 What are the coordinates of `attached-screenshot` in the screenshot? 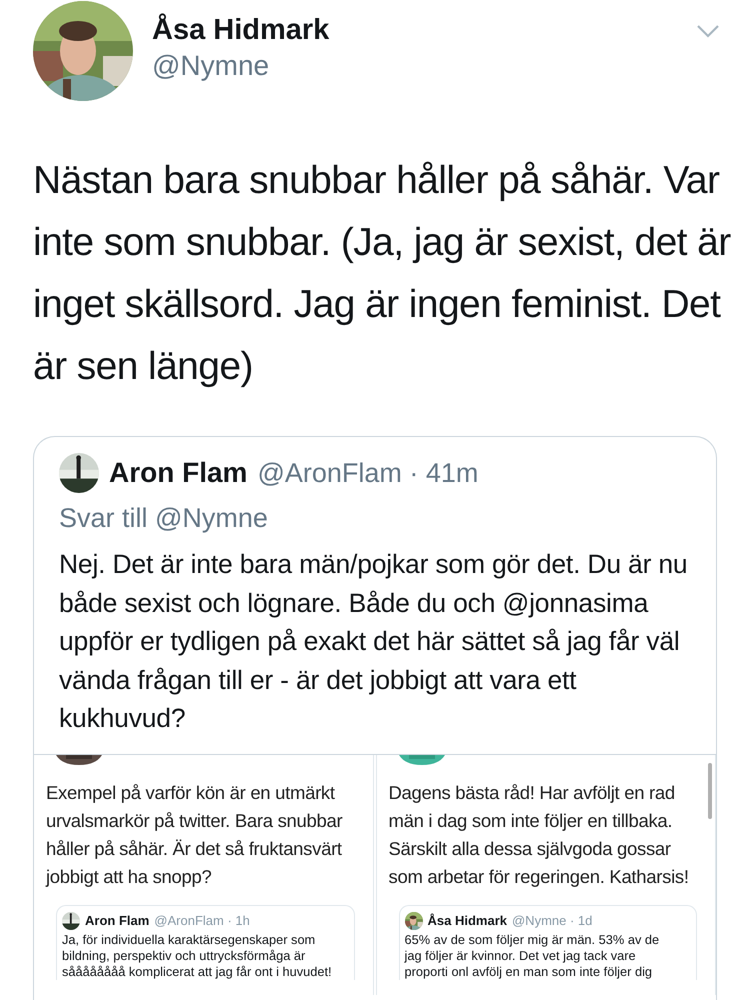 It's located at (546, 874).